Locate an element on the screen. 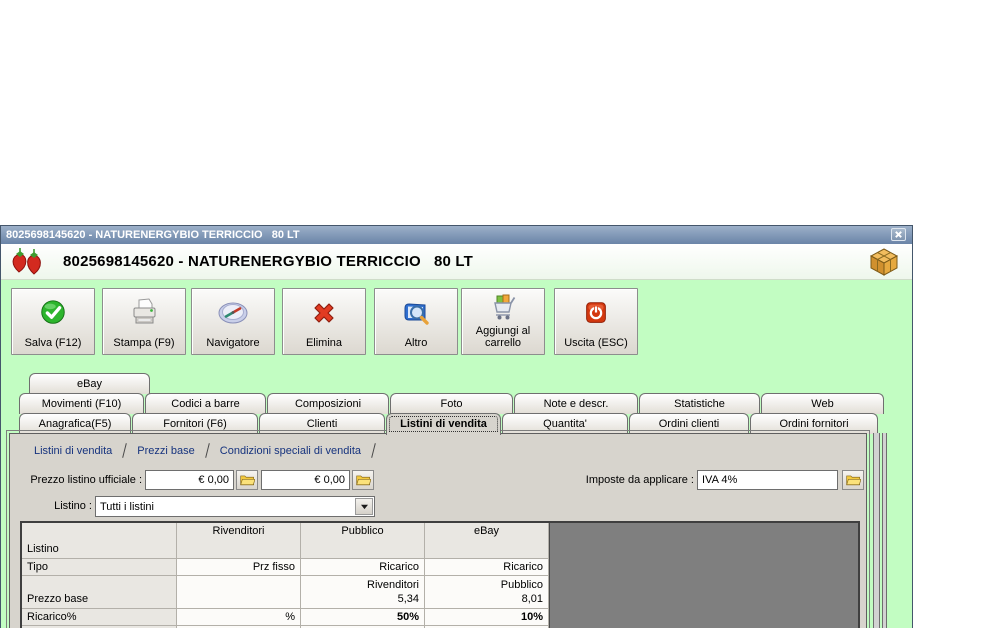 The height and width of the screenshot is (628, 988). tab-codici-a-barre: Codici a barre is located at coordinates (205, 403).